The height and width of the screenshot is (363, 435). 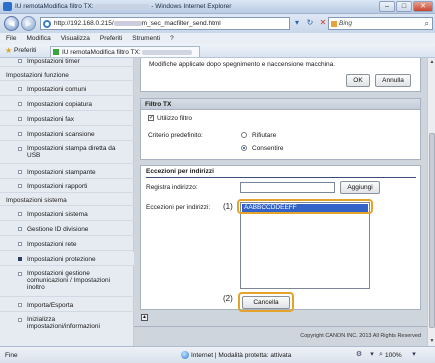 What do you see at coordinates (56, 52) in the screenshot?
I see `tab-icon` at bounding box center [56, 52].